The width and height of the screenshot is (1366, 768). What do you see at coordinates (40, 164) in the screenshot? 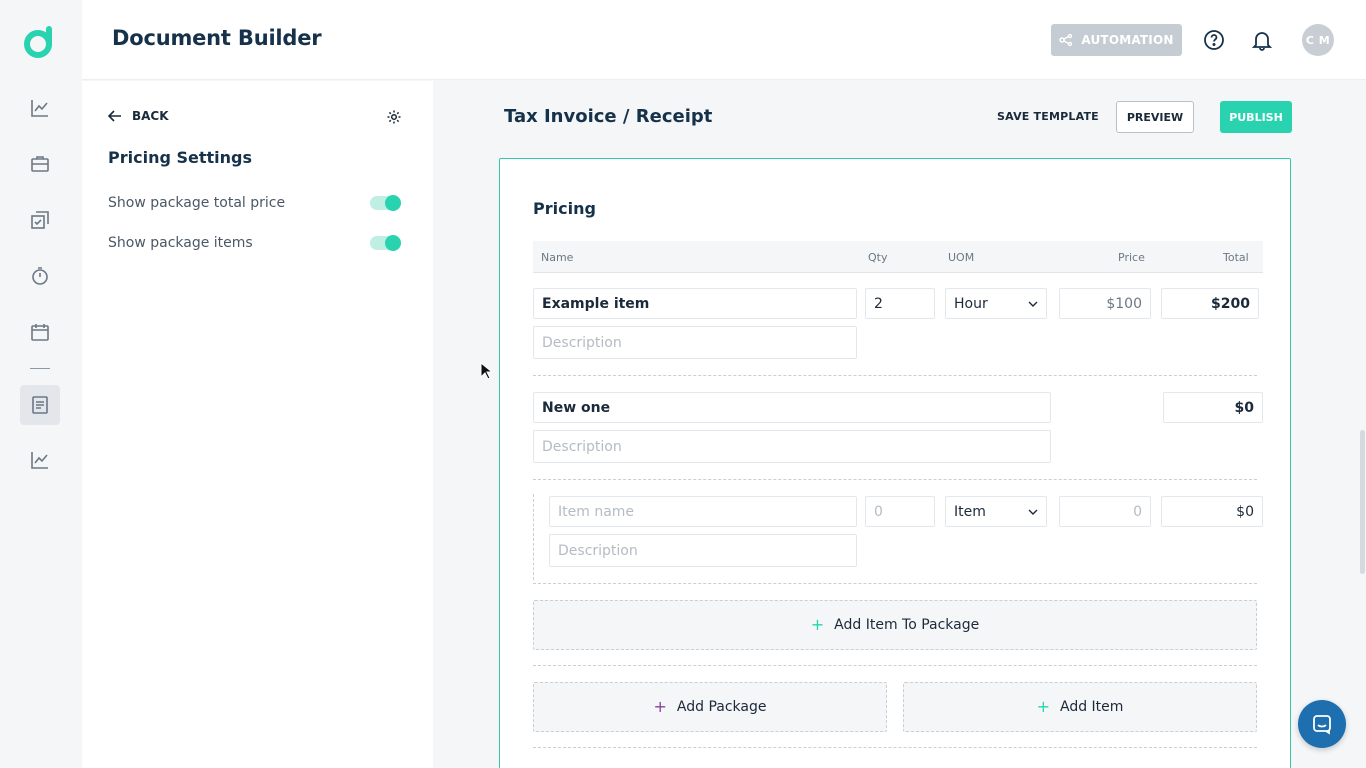
I see `nav-briefcase-icon` at bounding box center [40, 164].